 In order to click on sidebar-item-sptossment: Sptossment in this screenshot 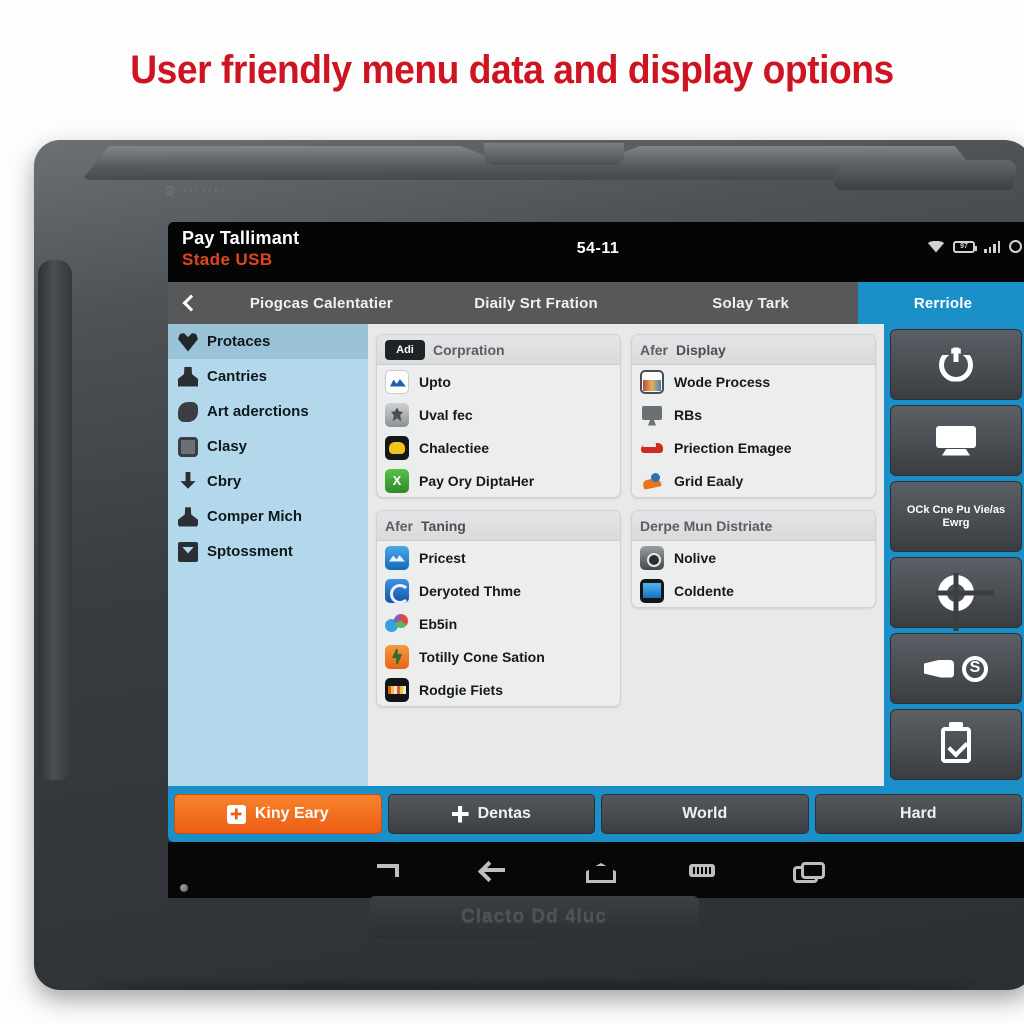, I will do `click(268, 551)`.